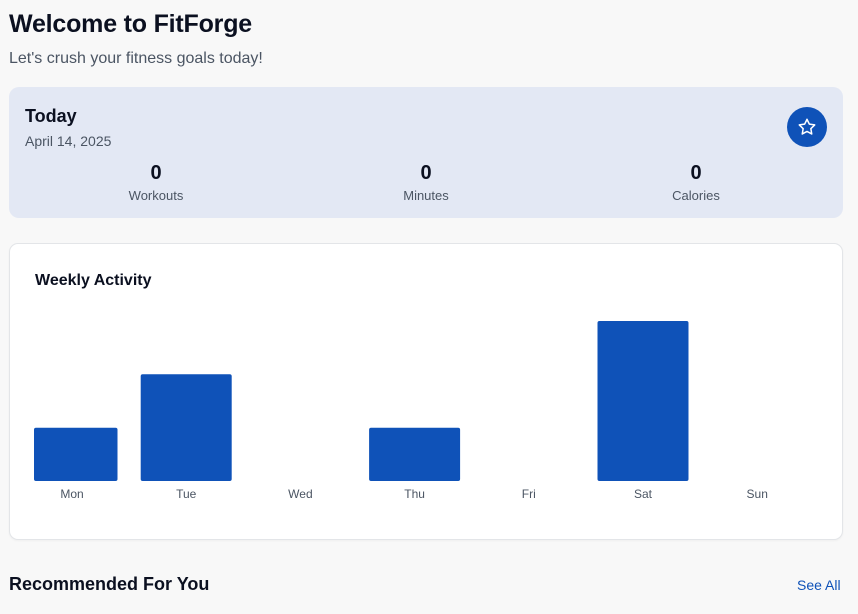 Image resolution: width=858 pixels, height=614 pixels. What do you see at coordinates (156, 173) in the screenshot?
I see `stat-workouts-value: 0` at bounding box center [156, 173].